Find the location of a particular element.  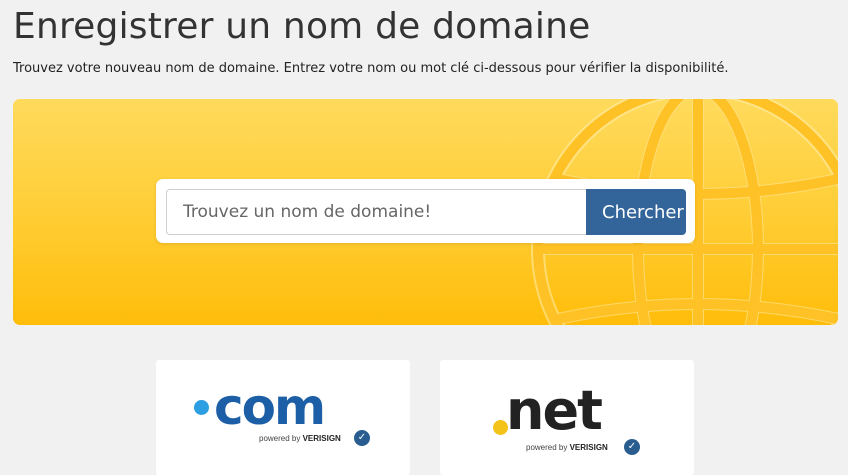

com-dot is located at coordinates (201, 407).